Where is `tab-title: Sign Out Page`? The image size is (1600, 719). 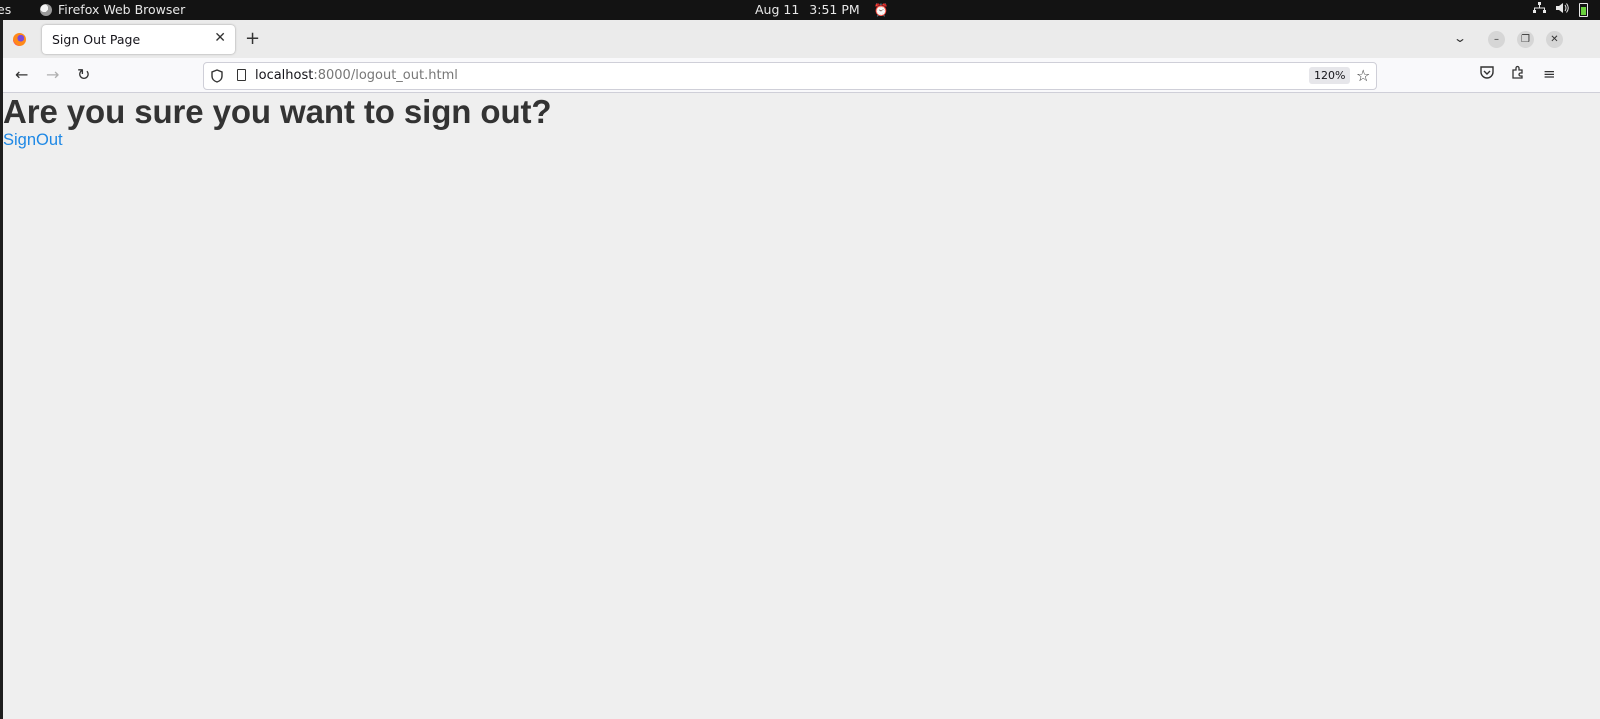 tab-title: Sign Out Page is located at coordinates (96, 39).